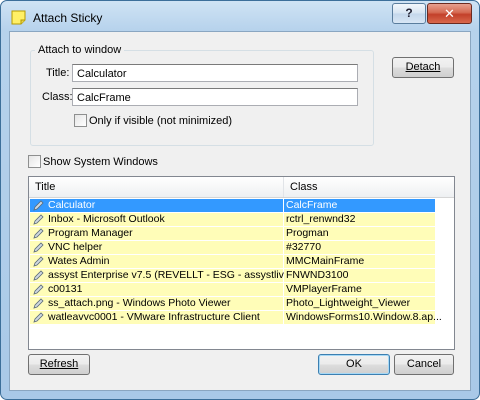  Describe the element at coordinates (359, 247) in the screenshot. I see `row-class-cell: #32770` at that location.